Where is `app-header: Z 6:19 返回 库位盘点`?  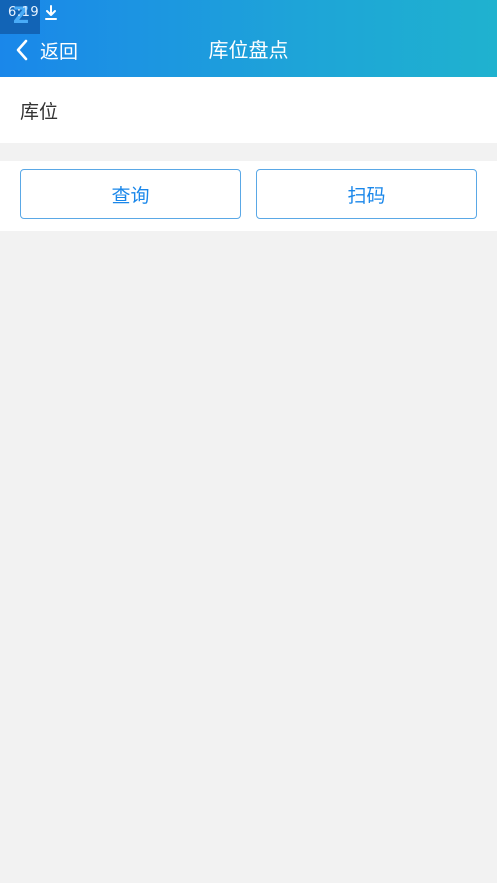
app-header: Z 6:19 返回 库位盘点 is located at coordinates (248, 38).